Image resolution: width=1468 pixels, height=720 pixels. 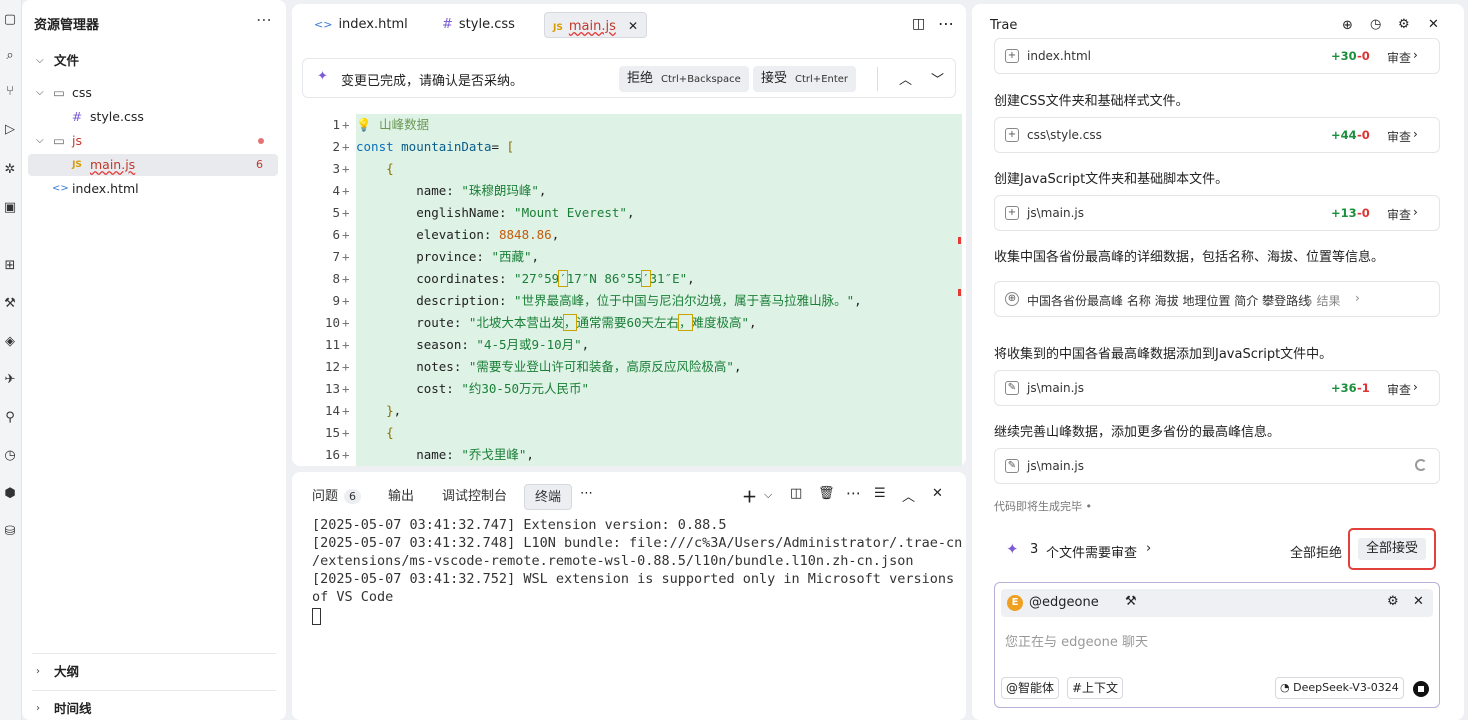 What do you see at coordinates (548, 497) in the screenshot?
I see `tab-terminal: 终端` at bounding box center [548, 497].